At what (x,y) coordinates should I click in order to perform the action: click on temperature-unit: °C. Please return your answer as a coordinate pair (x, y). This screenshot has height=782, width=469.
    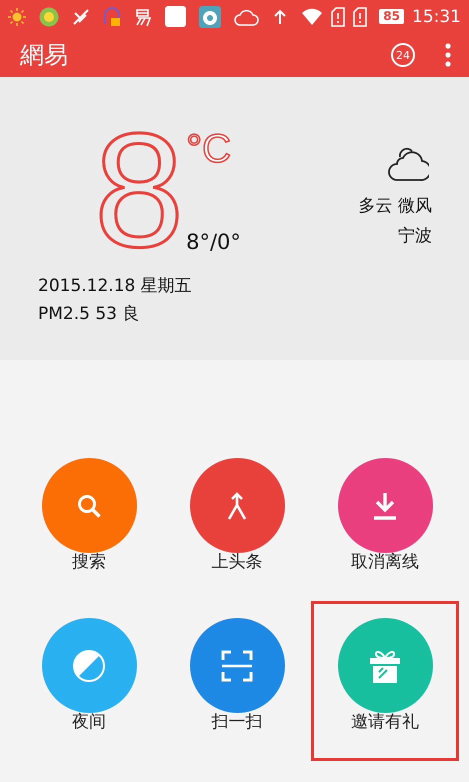
    Looking at the image, I should click on (209, 149).